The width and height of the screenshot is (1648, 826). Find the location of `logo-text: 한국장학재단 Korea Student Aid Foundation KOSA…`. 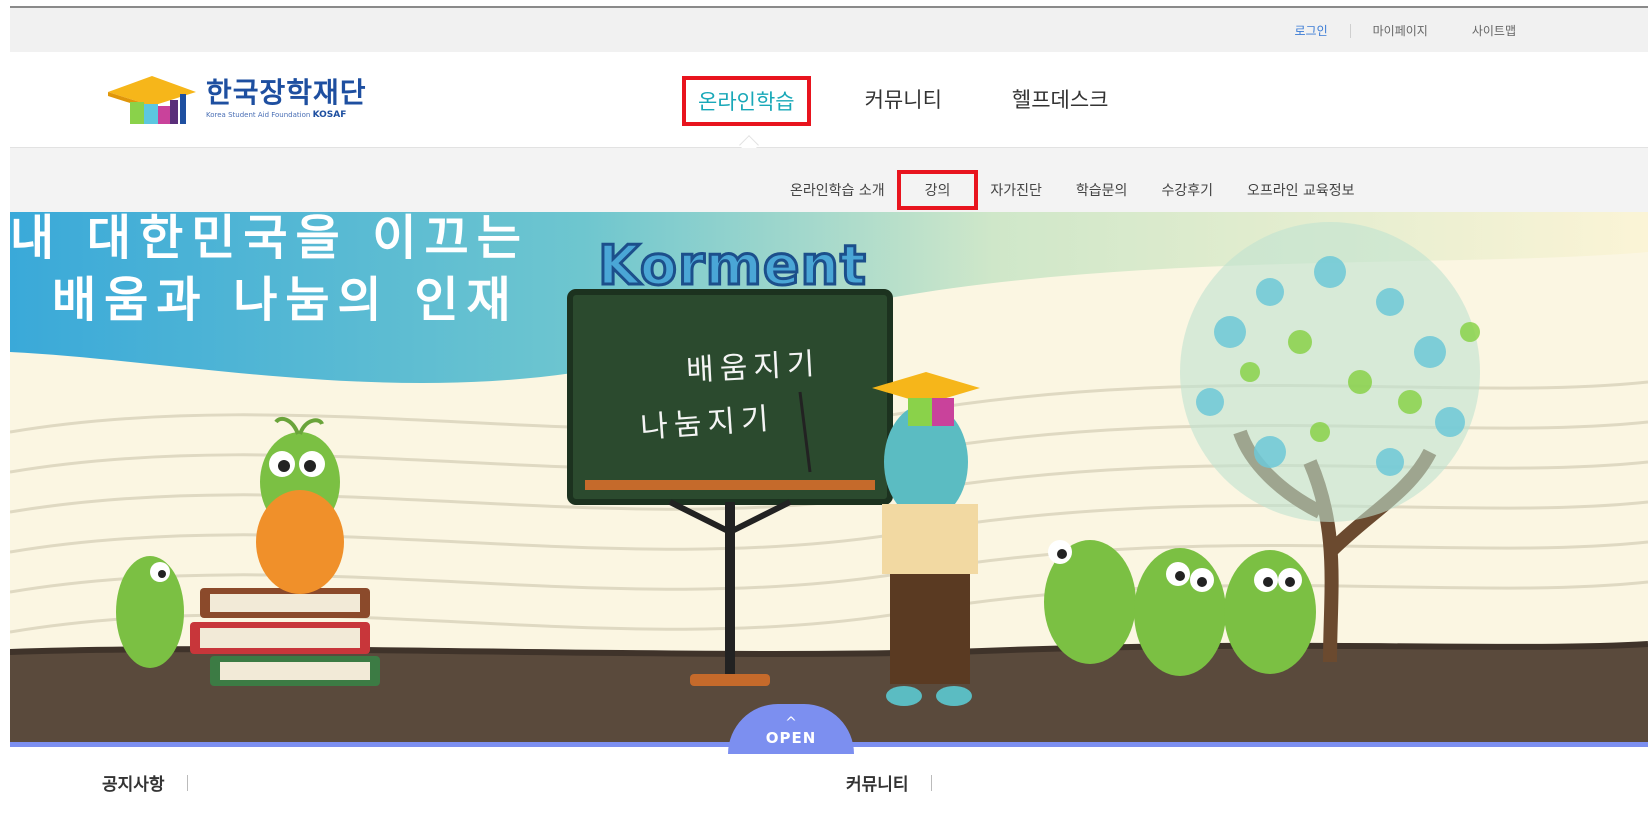

logo-text: 한국장학재단 Korea Student Aid Foundation KOSA… is located at coordinates (286, 98).